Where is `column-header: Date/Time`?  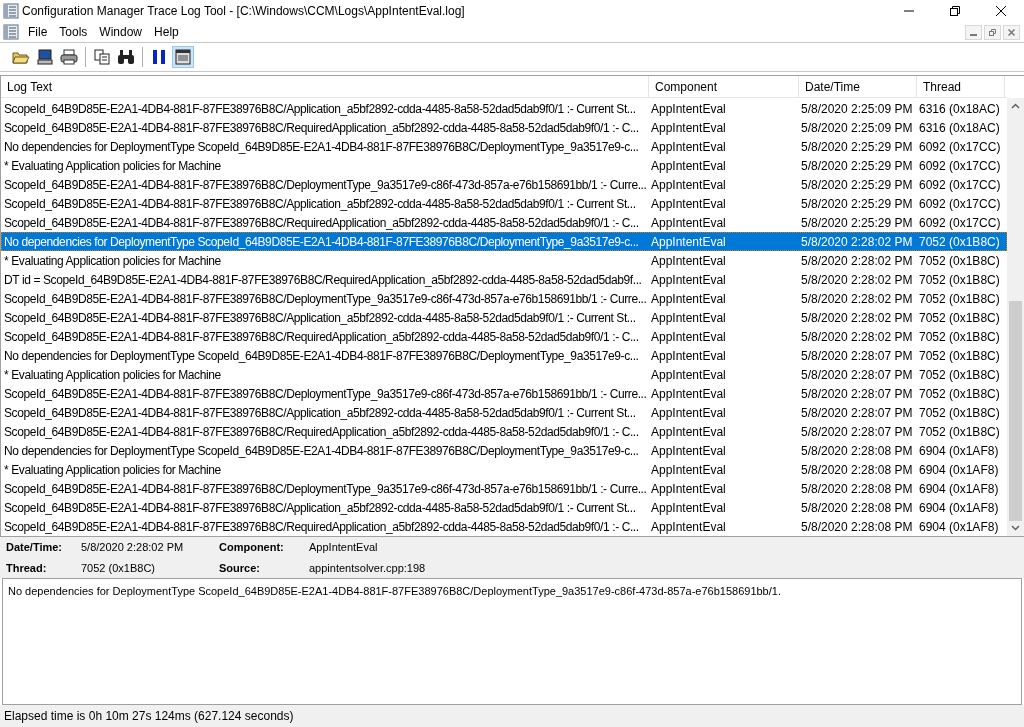 column-header: Date/Time is located at coordinates (858, 86).